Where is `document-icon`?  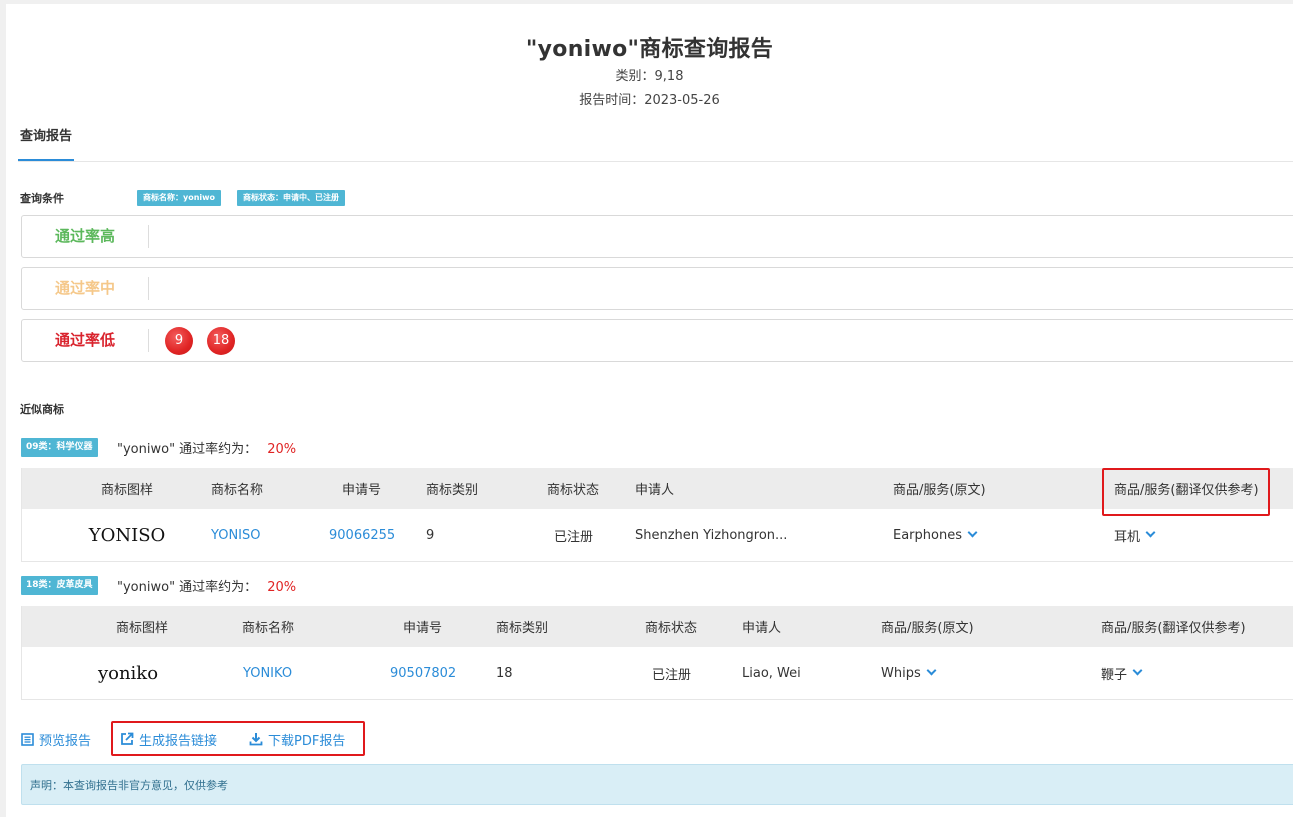
document-icon is located at coordinates (27, 739).